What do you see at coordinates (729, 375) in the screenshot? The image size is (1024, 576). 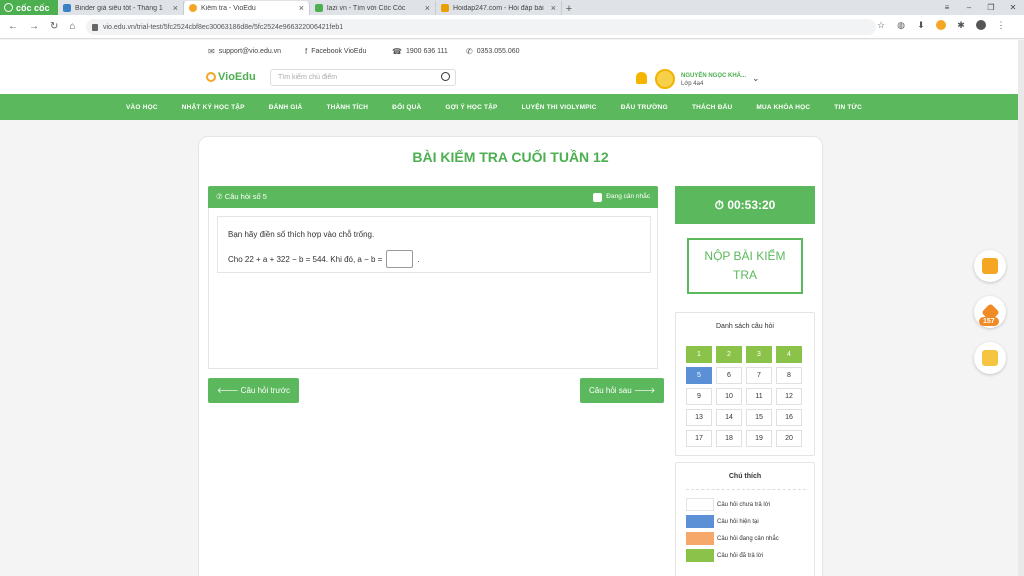 I see `question-item: 6` at bounding box center [729, 375].